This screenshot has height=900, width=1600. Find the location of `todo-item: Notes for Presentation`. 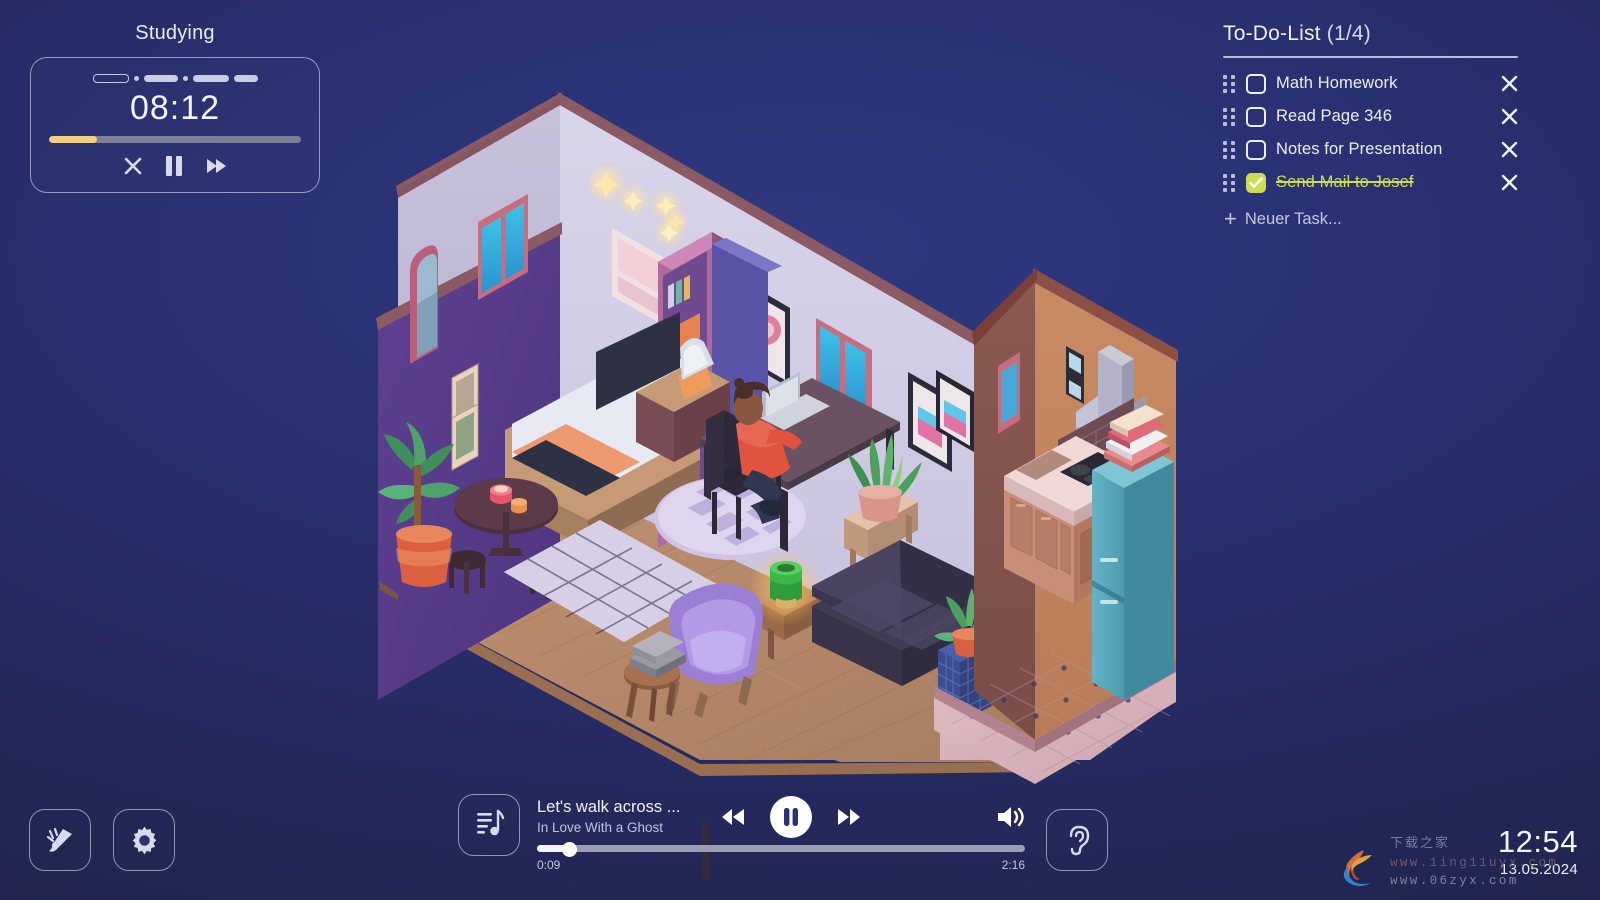

todo-item: Notes for Presentation is located at coordinates (1370, 149).